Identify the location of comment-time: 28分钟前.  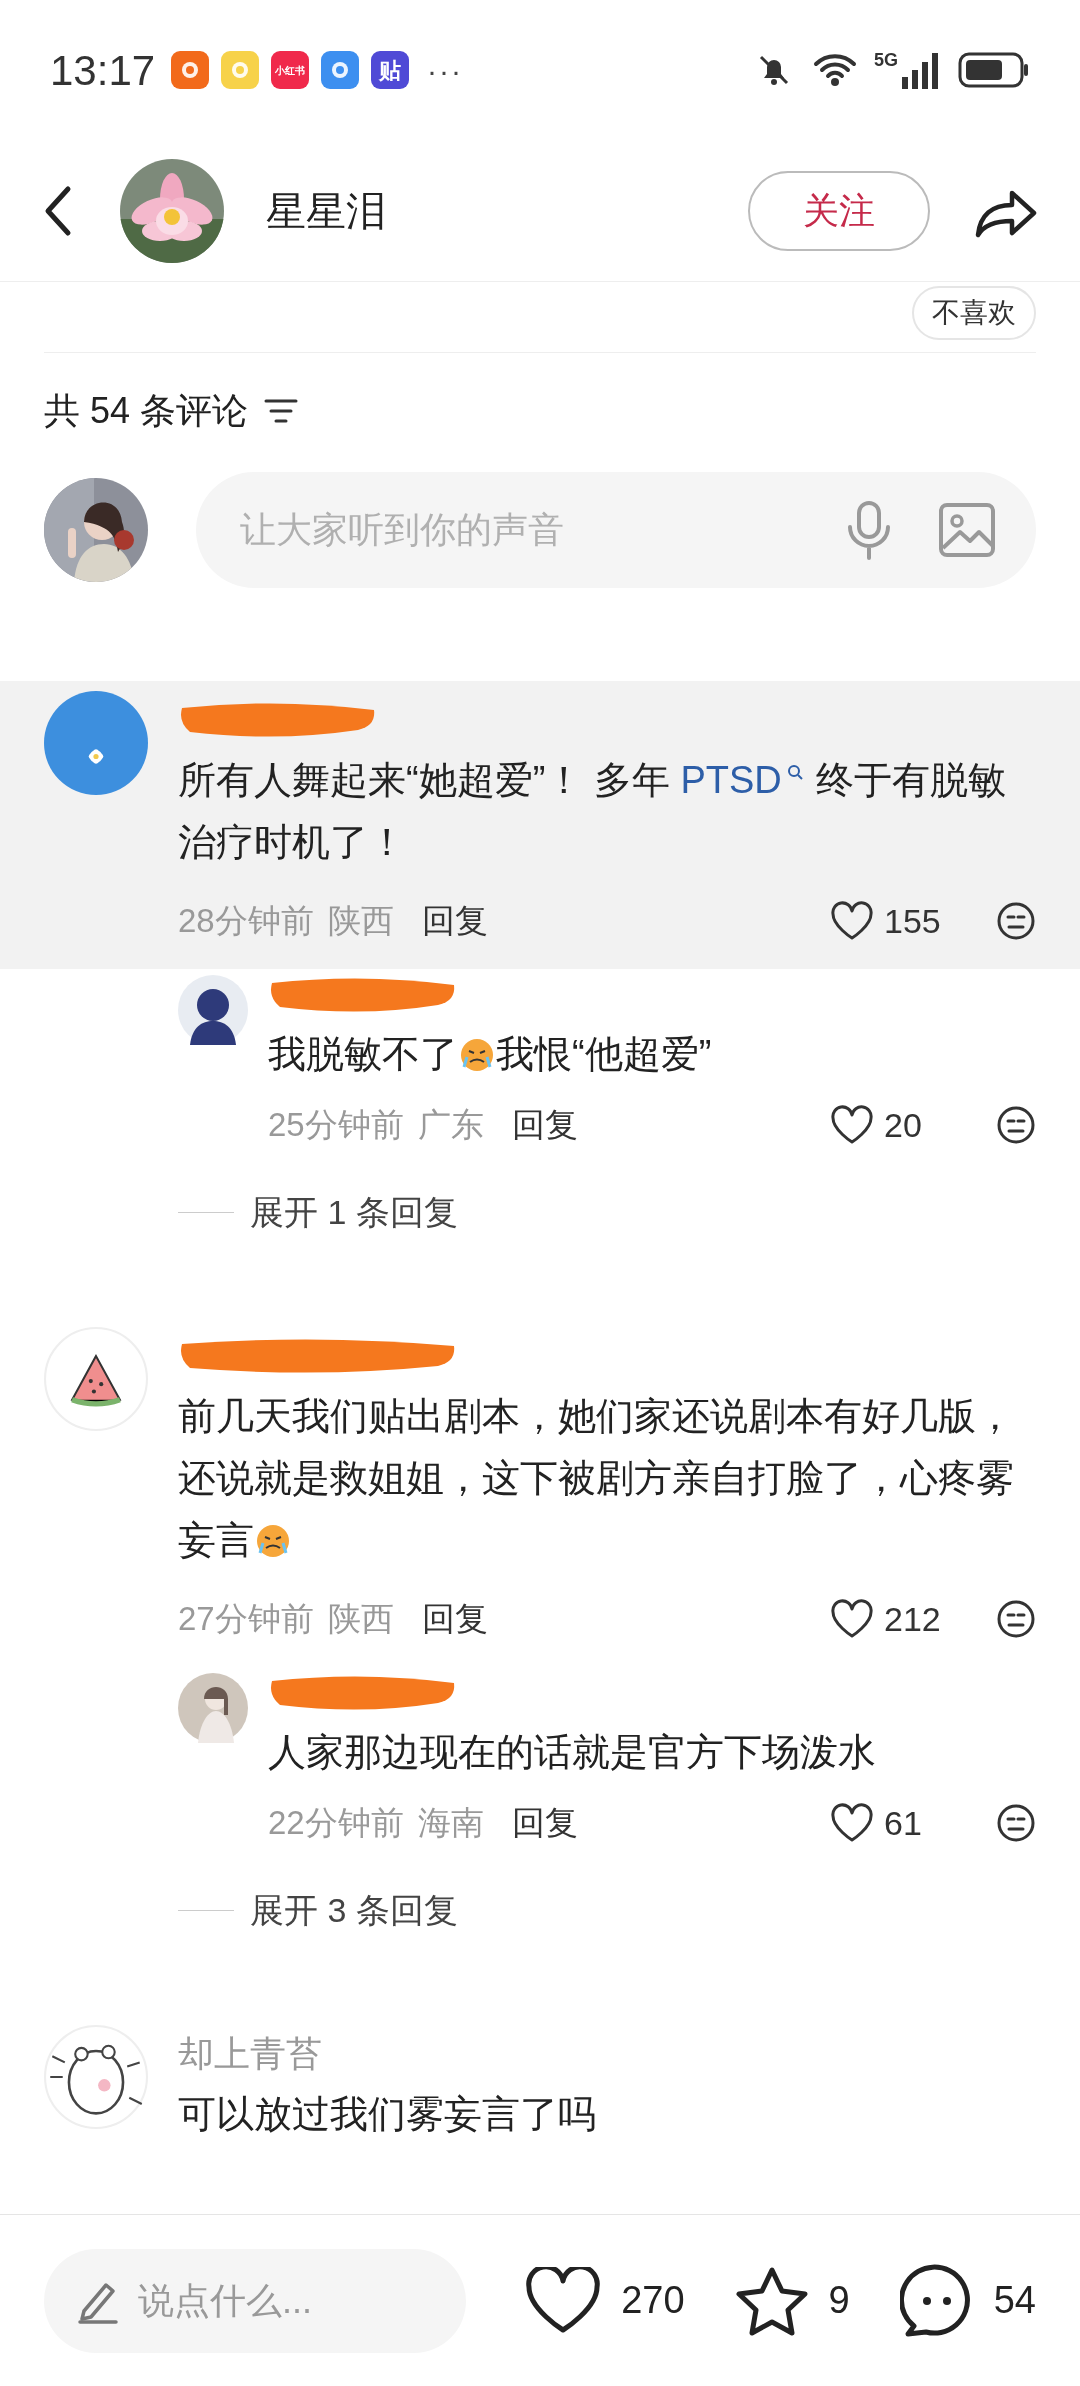
(246, 921).